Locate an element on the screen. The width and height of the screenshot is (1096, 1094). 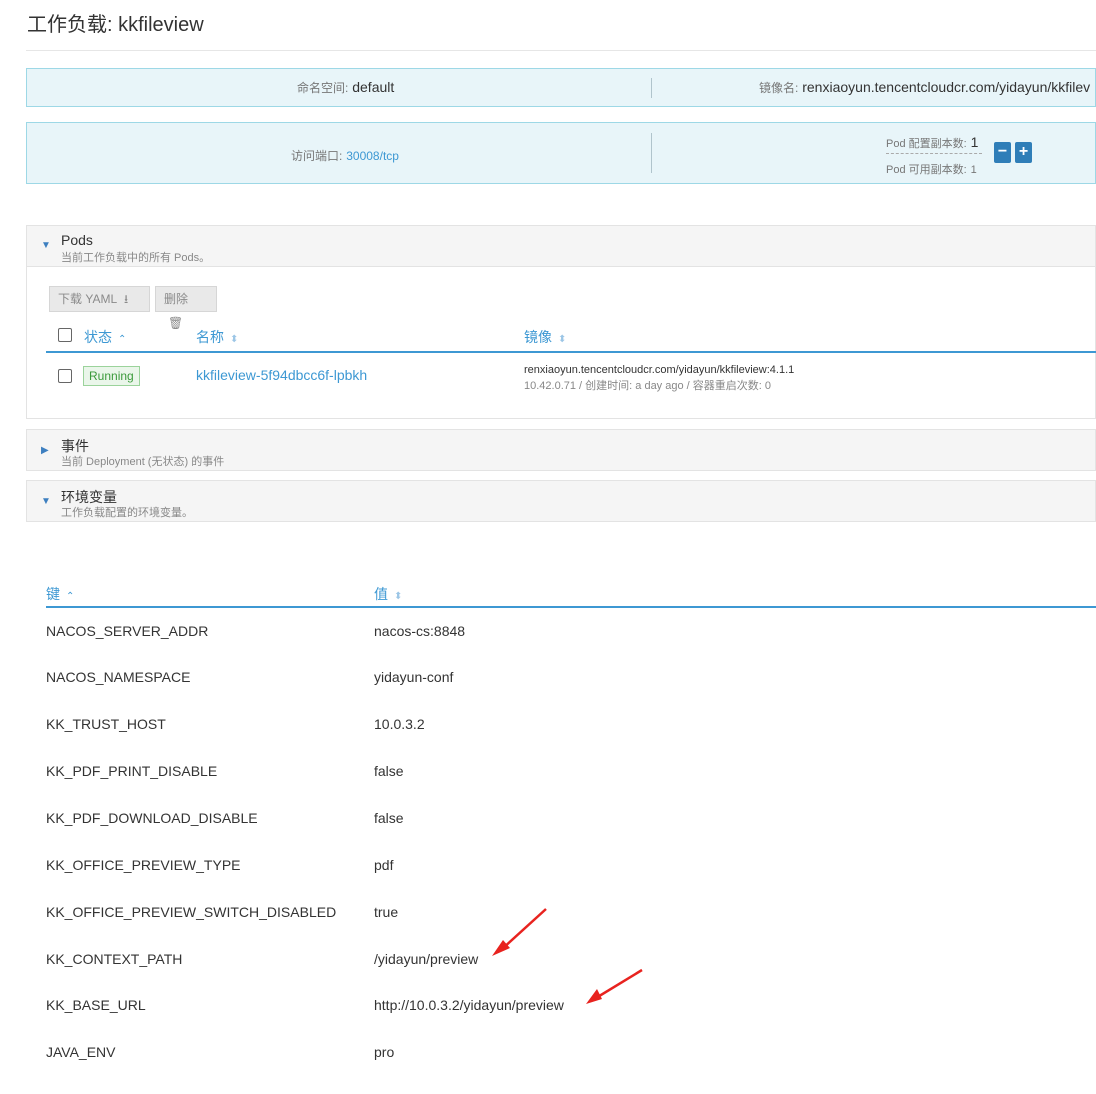
annotation-arrow-base-url is located at coordinates (614, 986).